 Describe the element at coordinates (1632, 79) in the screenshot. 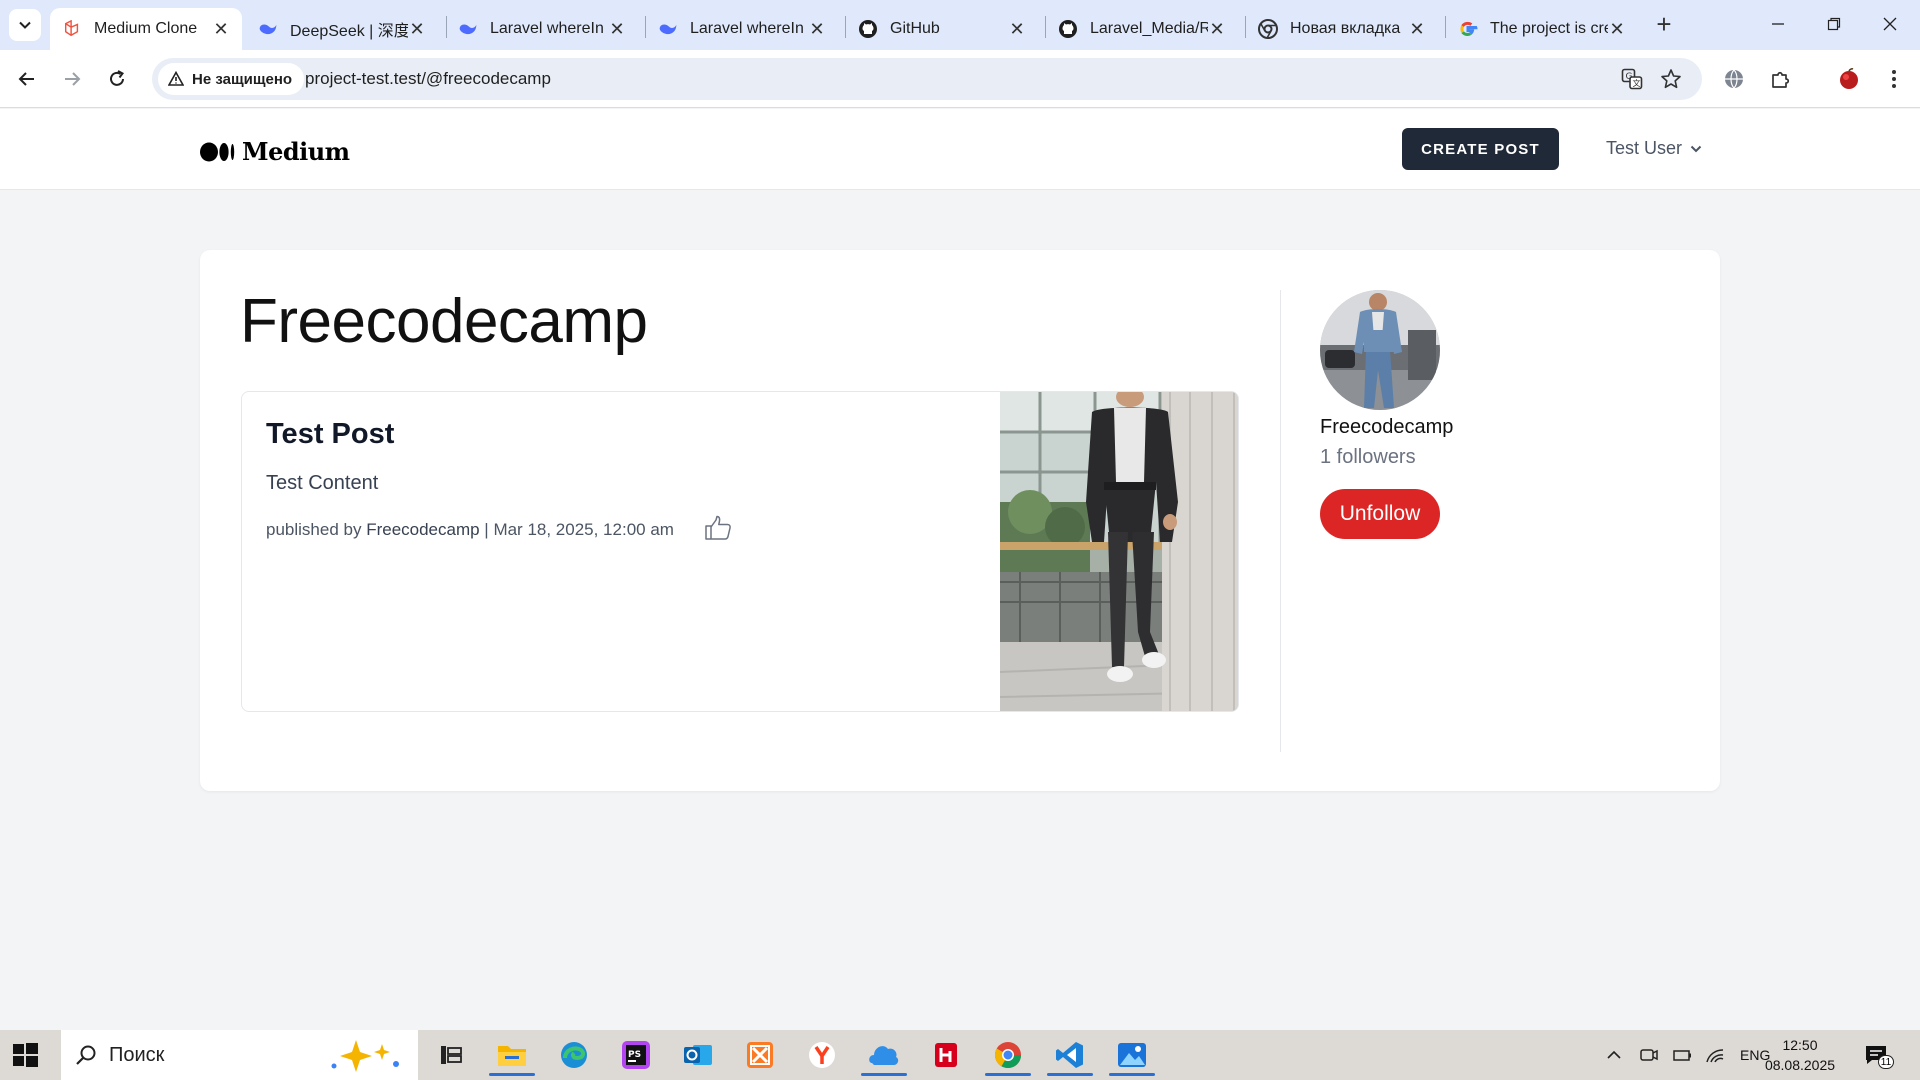

I see `translate-icon: G文` at that location.